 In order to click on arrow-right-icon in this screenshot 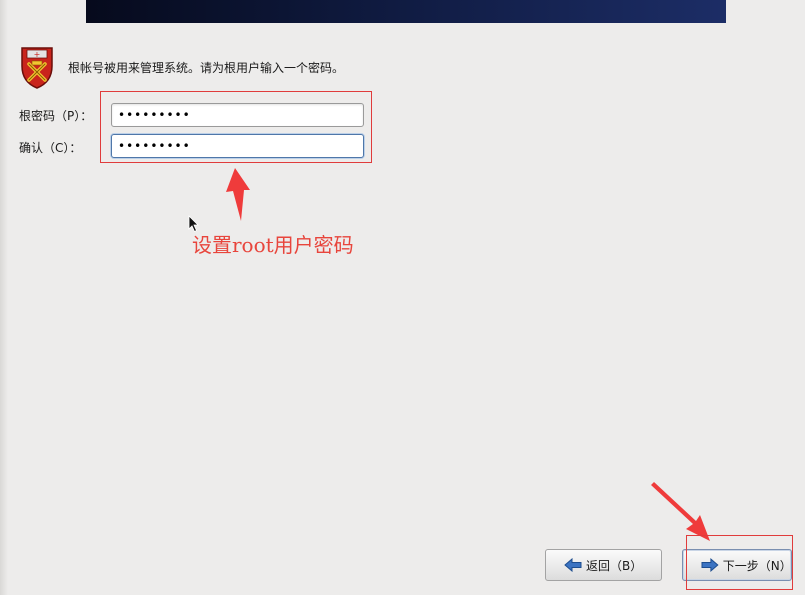, I will do `click(710, 565)`.